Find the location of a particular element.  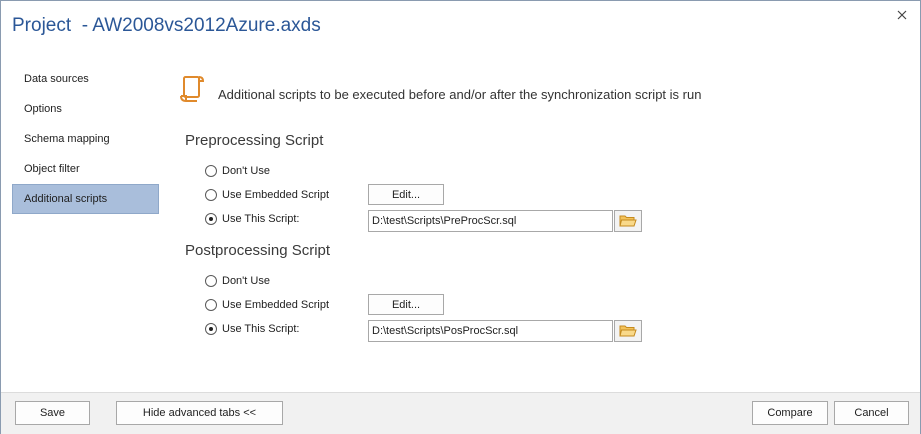

pre-browse-button is located at coordinates (628, 221).